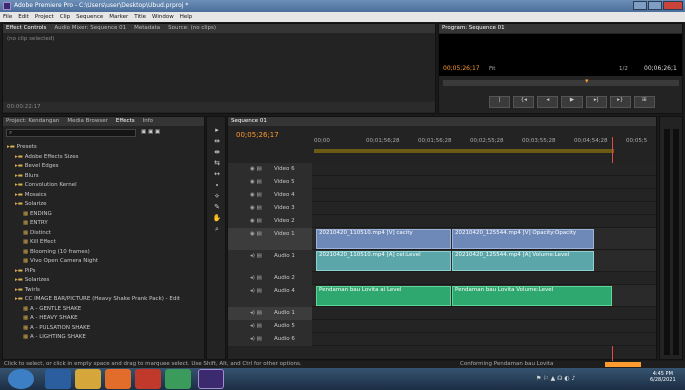 Image resolution: width=685 pixels, height=390 pixels. Describe the element at coordinates (270, 296) in the screenshot. I see `track-header: ◂) ▤ Audio 4` at that location.